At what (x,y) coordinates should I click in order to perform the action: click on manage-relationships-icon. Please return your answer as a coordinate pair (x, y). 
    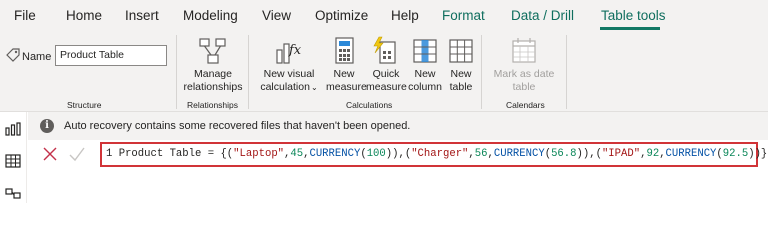
    Looking at the image, I should click on (212, 51).